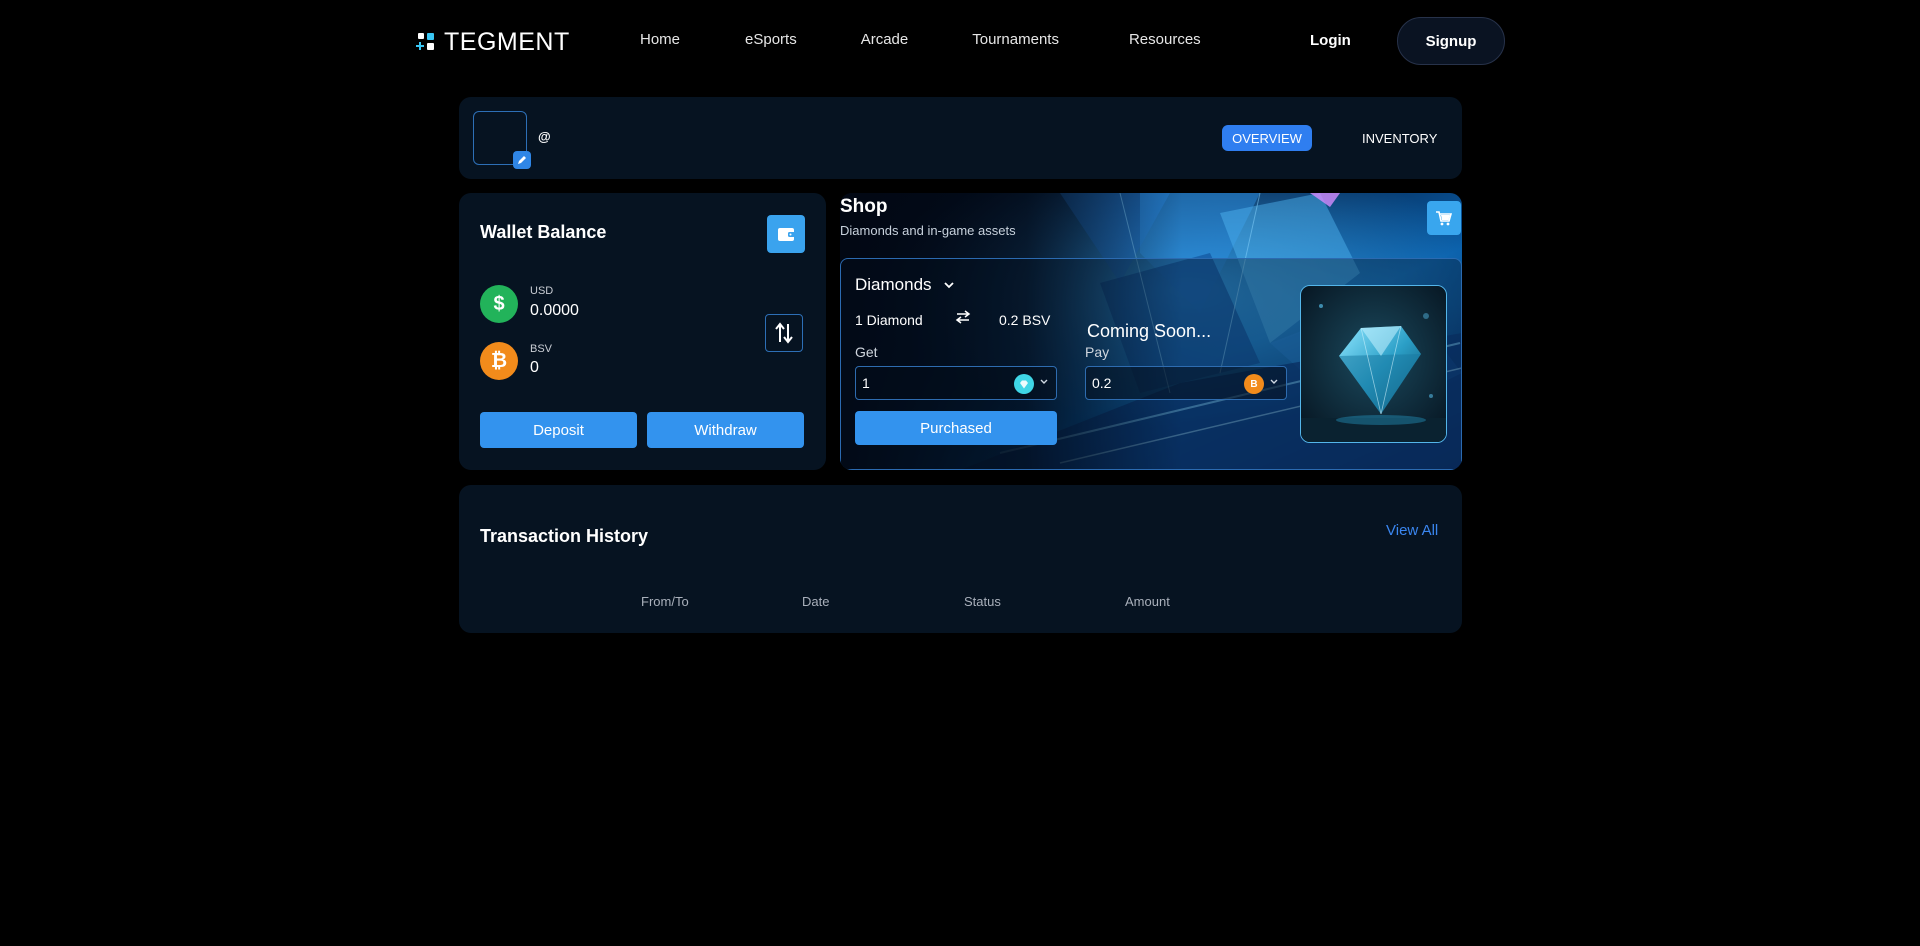 The image size is (1920, 946). Describe the element at coordinates (534, 367) in the screenshot. I see `bsv-balance: 0` at that location.